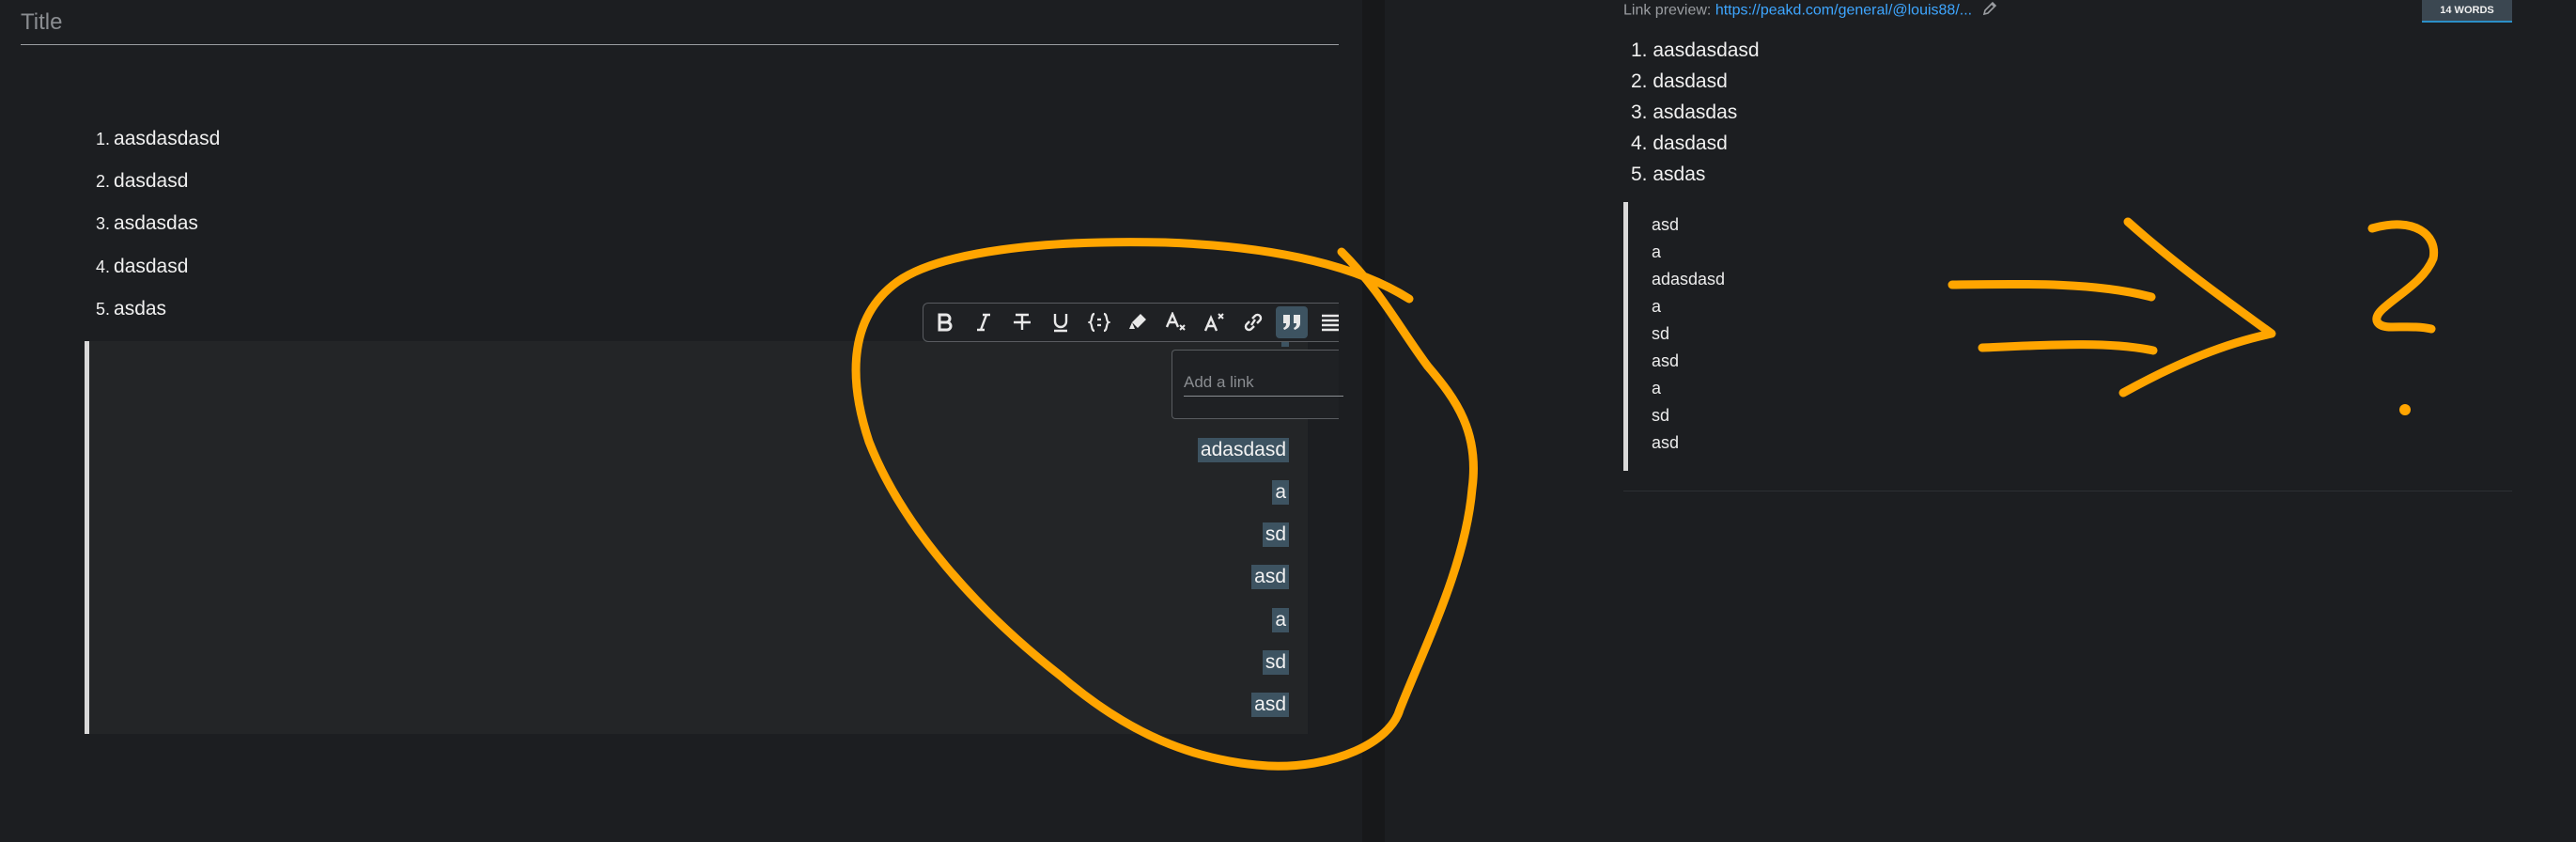 The height and width of the screenshot is (842, 2576). Describe the element at coordinates (1176, 322) in the screenshot. I see `subscript-icon` at that location.